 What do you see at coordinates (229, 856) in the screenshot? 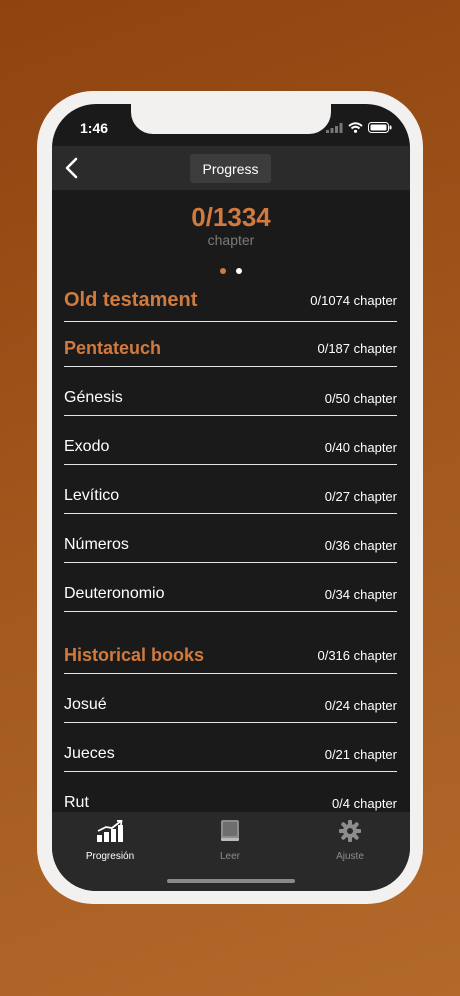
I see `tab-label: Leer` at bounding box center [229, 856].